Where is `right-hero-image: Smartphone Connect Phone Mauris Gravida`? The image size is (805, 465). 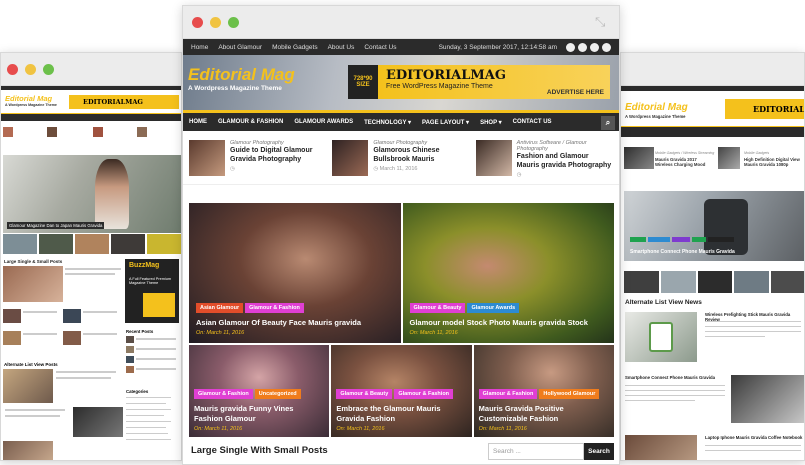
right-hero-image: Smartphone Connect Phone Mauris Gravida is located at coordinates (714, 226).